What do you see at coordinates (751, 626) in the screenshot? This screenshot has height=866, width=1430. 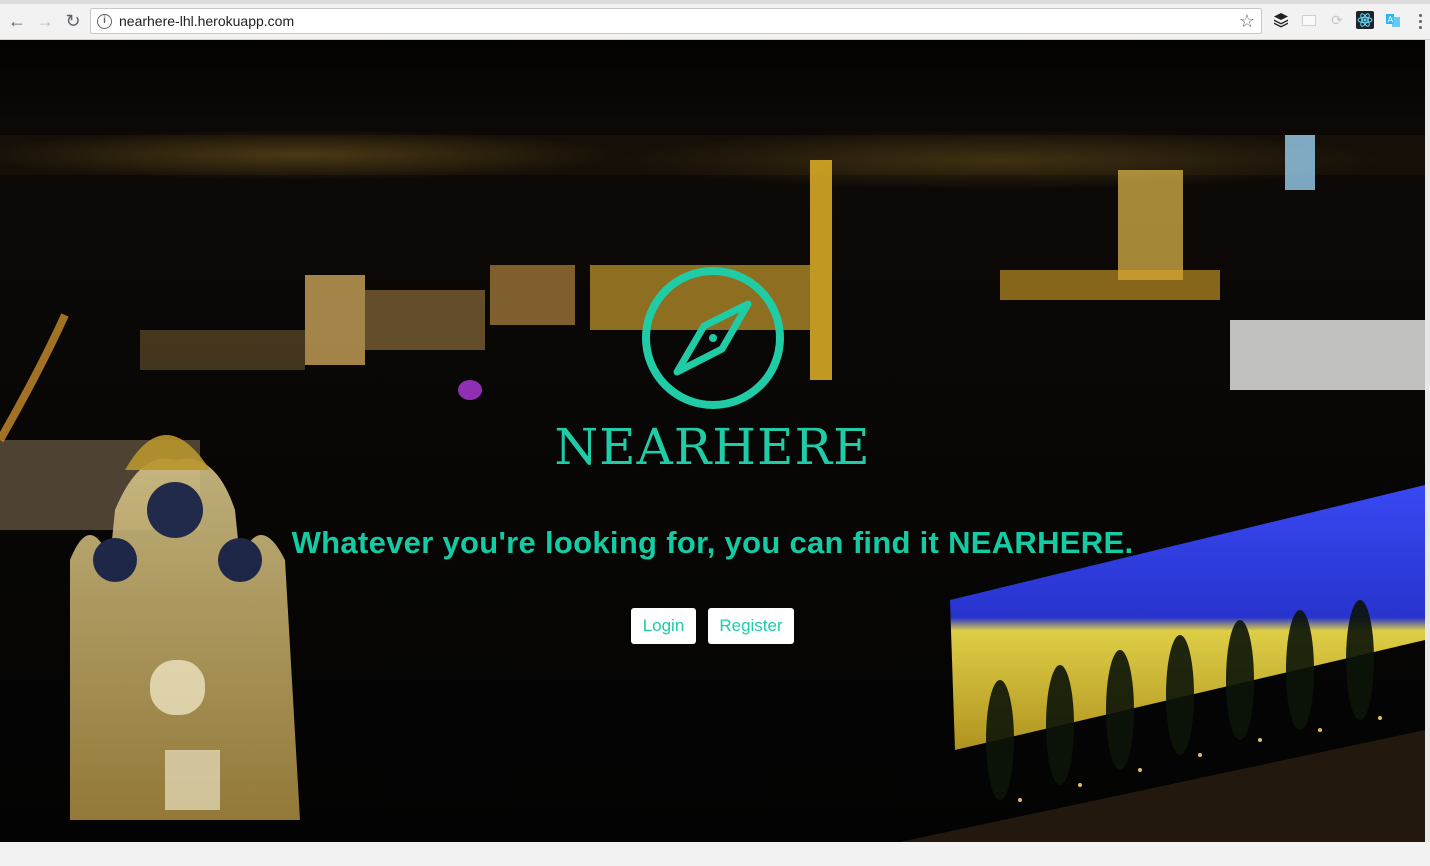 I see `register-button: Register` at bounding box center [751, 626].